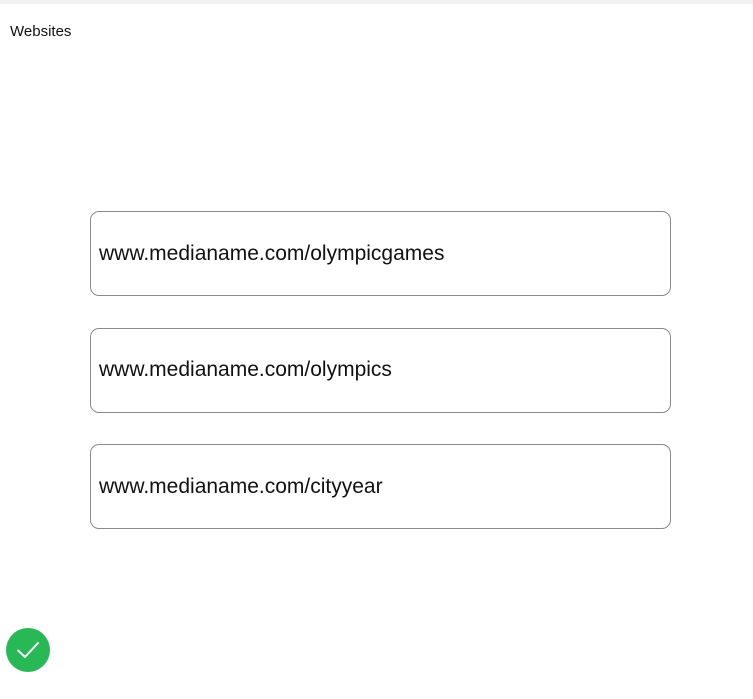  I want to click on website-field-2: www.medianame.com/olympics, so click(380, 370).